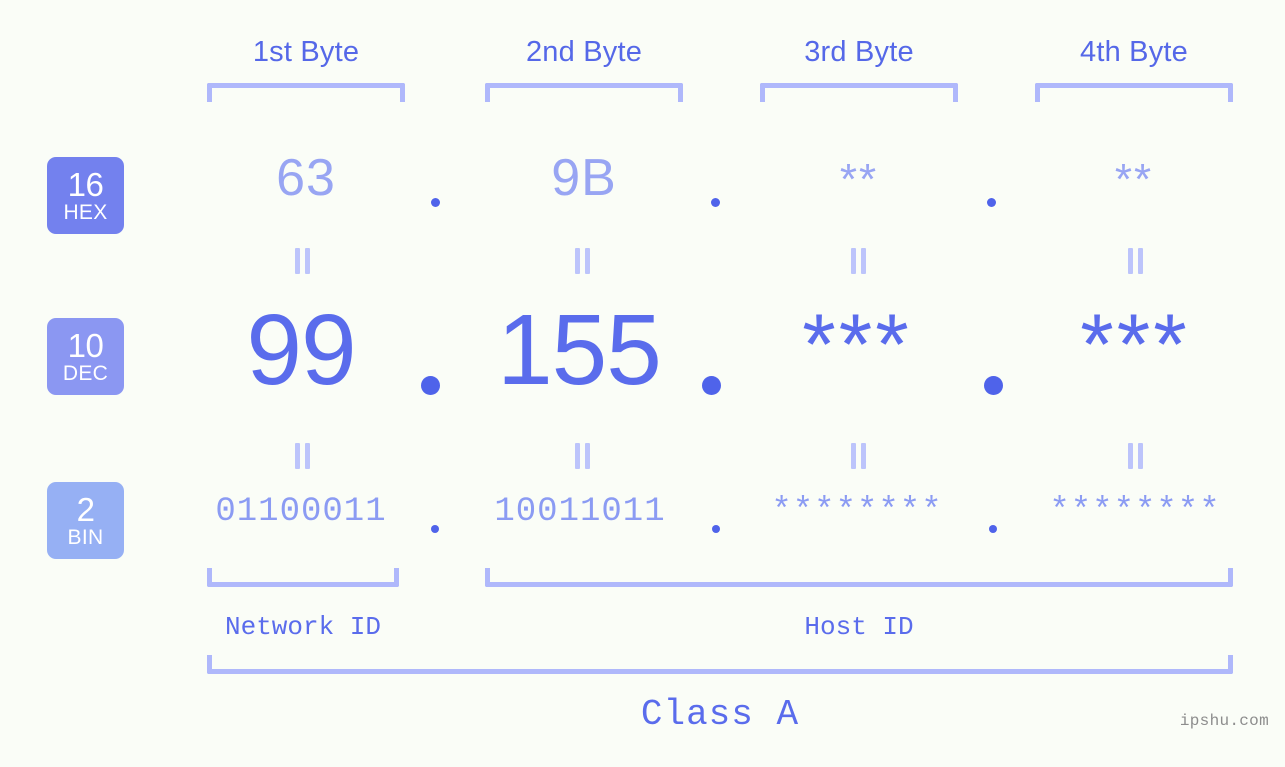 The image size is (1285, 767). I want to click on hex-byte-2: 9B, so click(584, 178).